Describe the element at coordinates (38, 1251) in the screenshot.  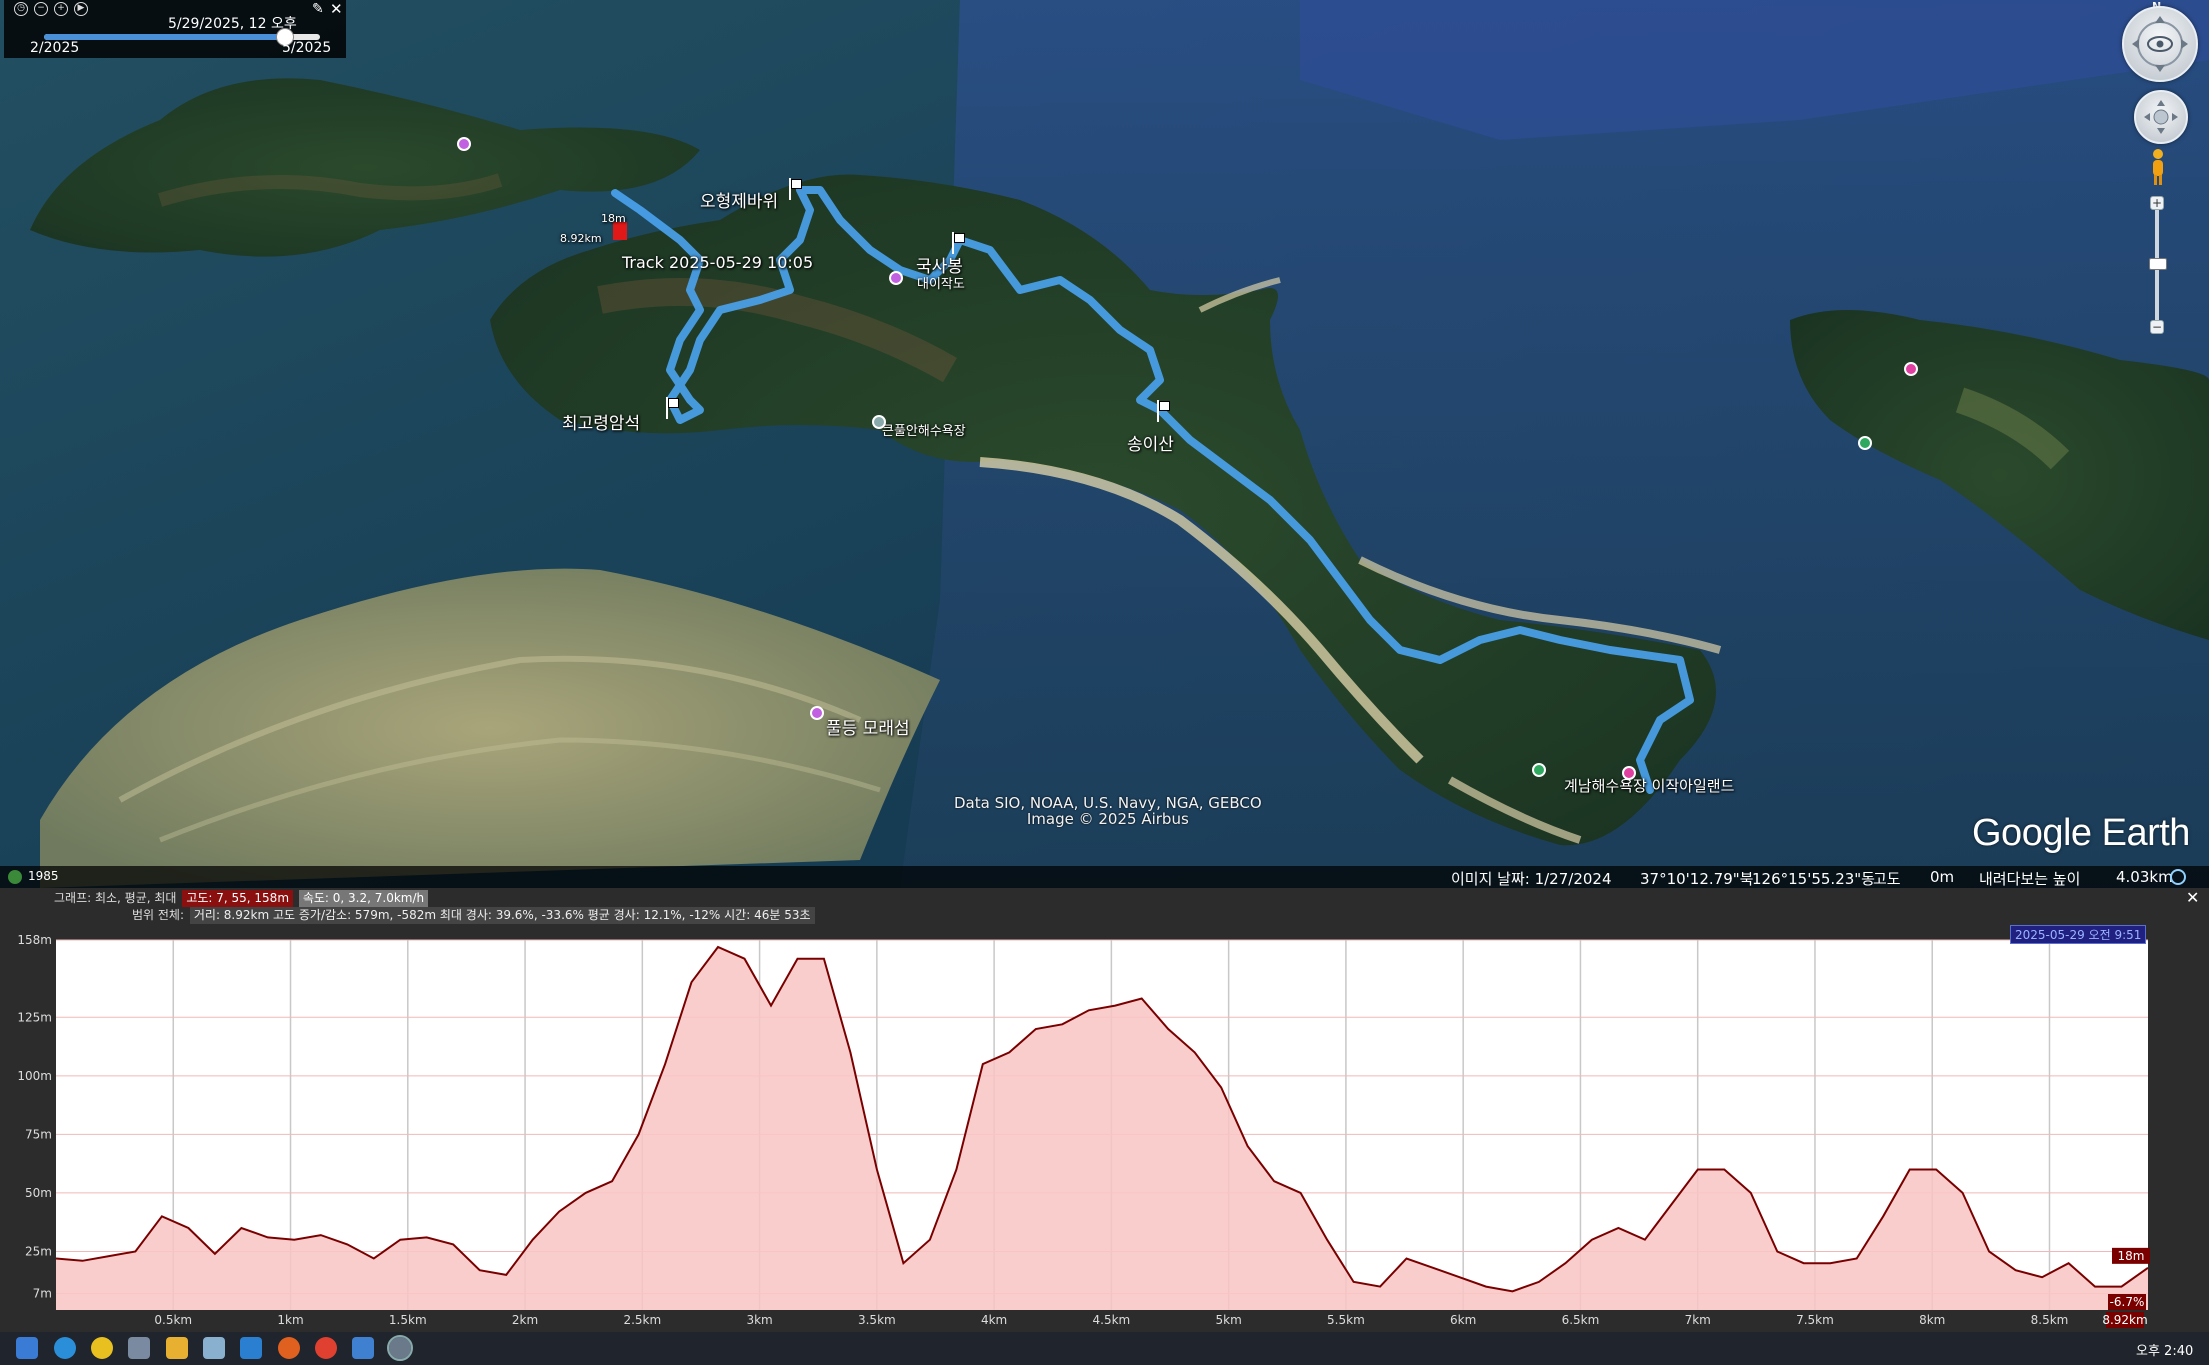
I see `y-tick-label: 25m` at that location.